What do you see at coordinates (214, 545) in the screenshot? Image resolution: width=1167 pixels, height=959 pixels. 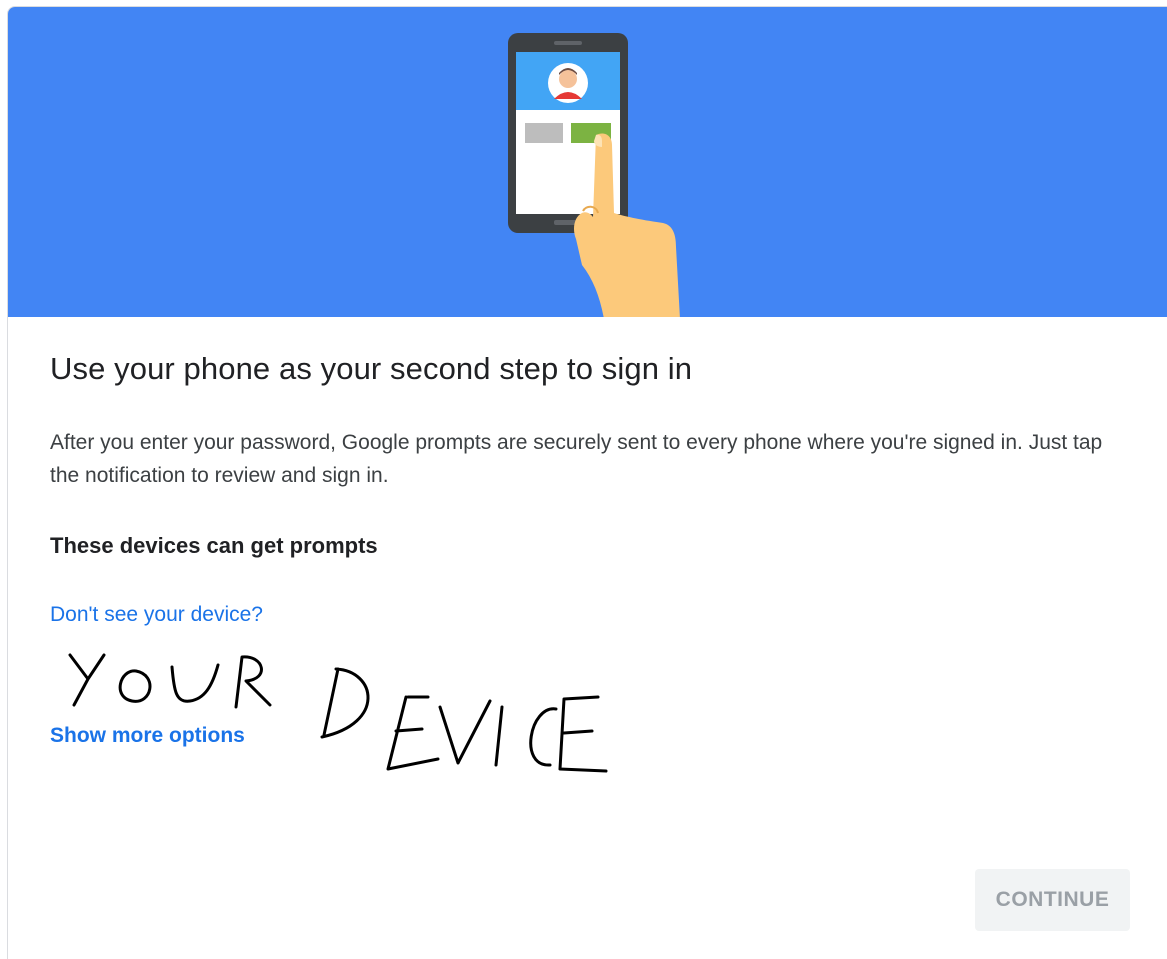 I see `devices-heading: These devices can get prompts` at bounding box center [214, 545].